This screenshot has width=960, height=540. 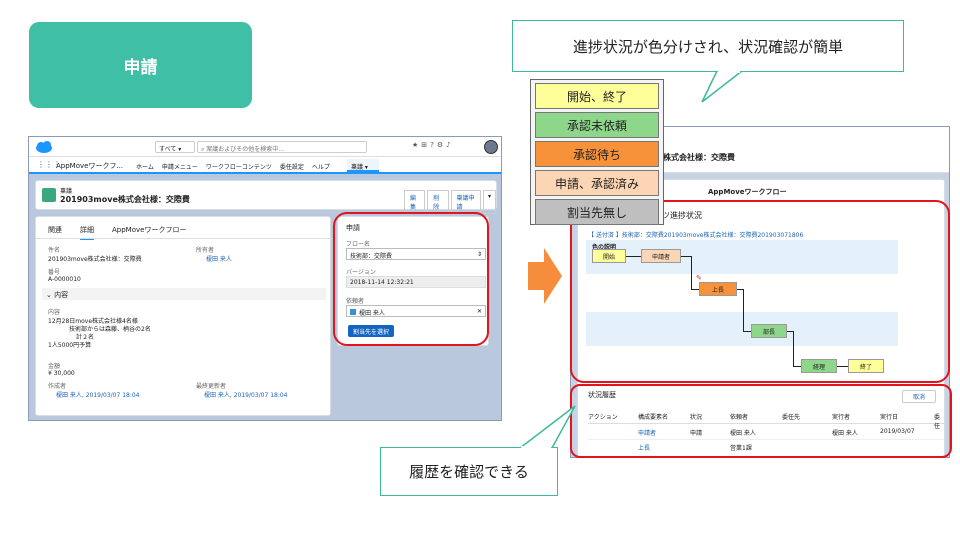 What do you see at coordinates (219, 258) in the screenshot?
I see `owner-value: 榎田 来人` at bounding box center [219, 258].